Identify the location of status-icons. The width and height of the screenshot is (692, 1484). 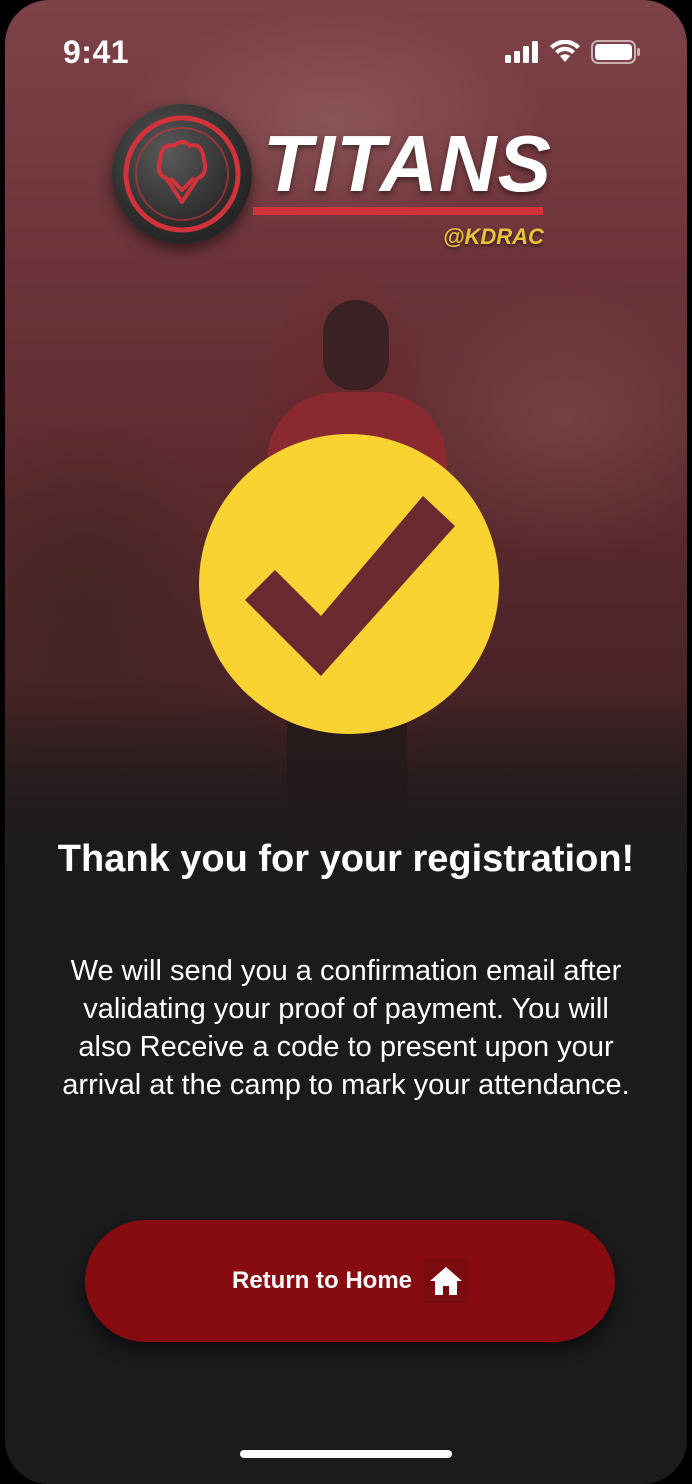
(573, 52).